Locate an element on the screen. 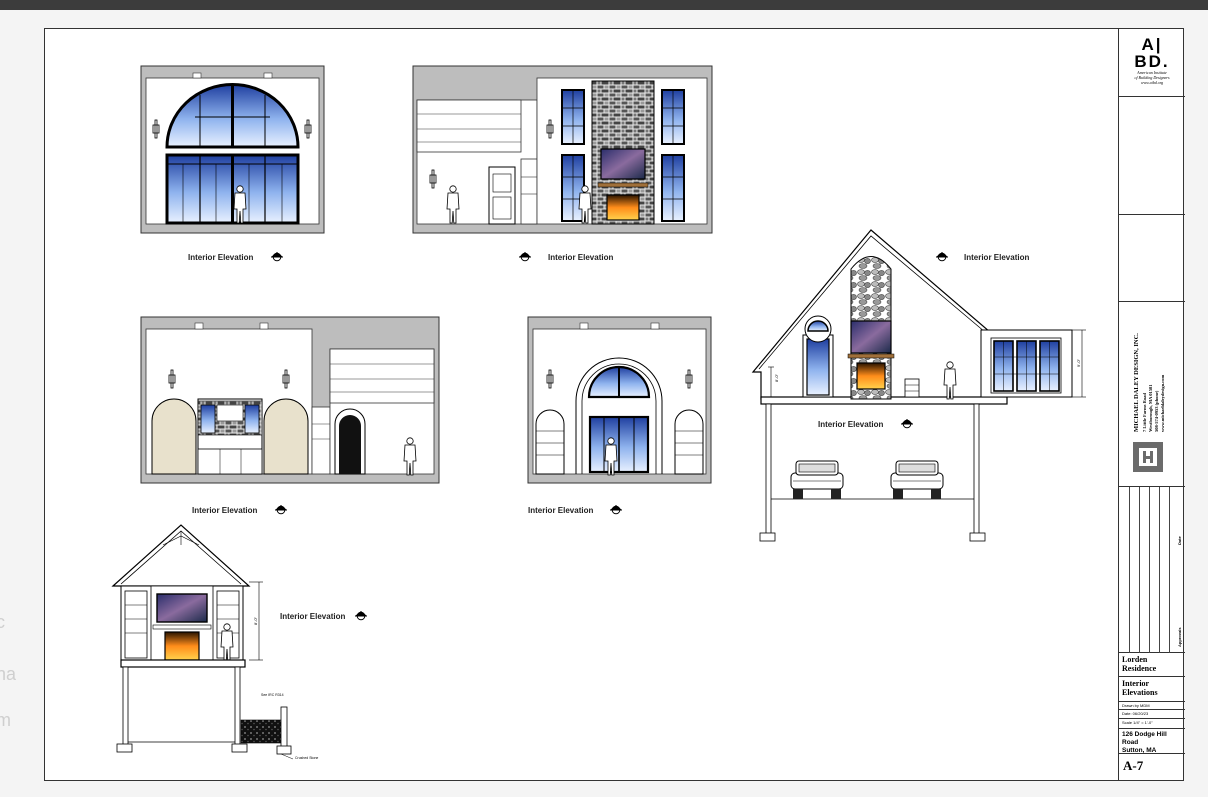 The image size is (1208, 797). elevation-2-drawing is located at coordinates (562, 149).